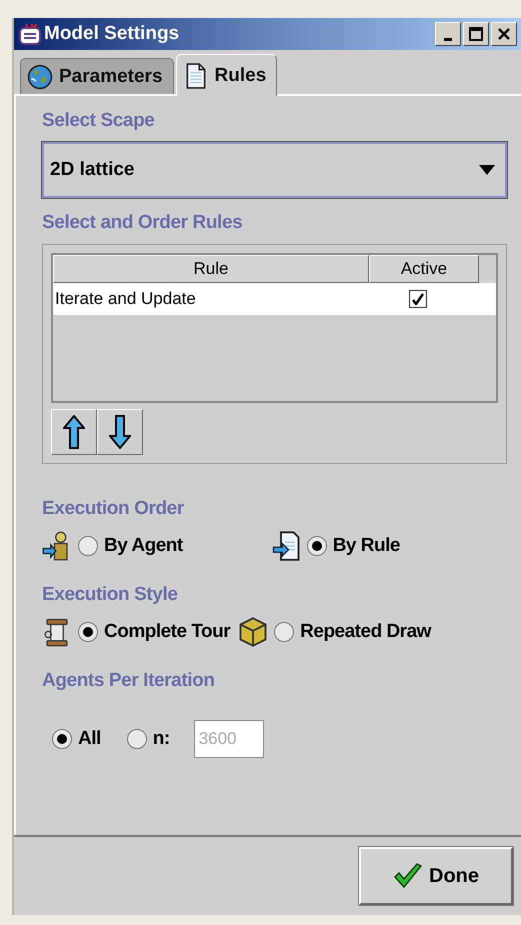 This screenshot has height=925, width=521. What do you see at coordinates (97, 76) in the screenshot?
I see `tab: Parameters` at bounding box center [97, 76].